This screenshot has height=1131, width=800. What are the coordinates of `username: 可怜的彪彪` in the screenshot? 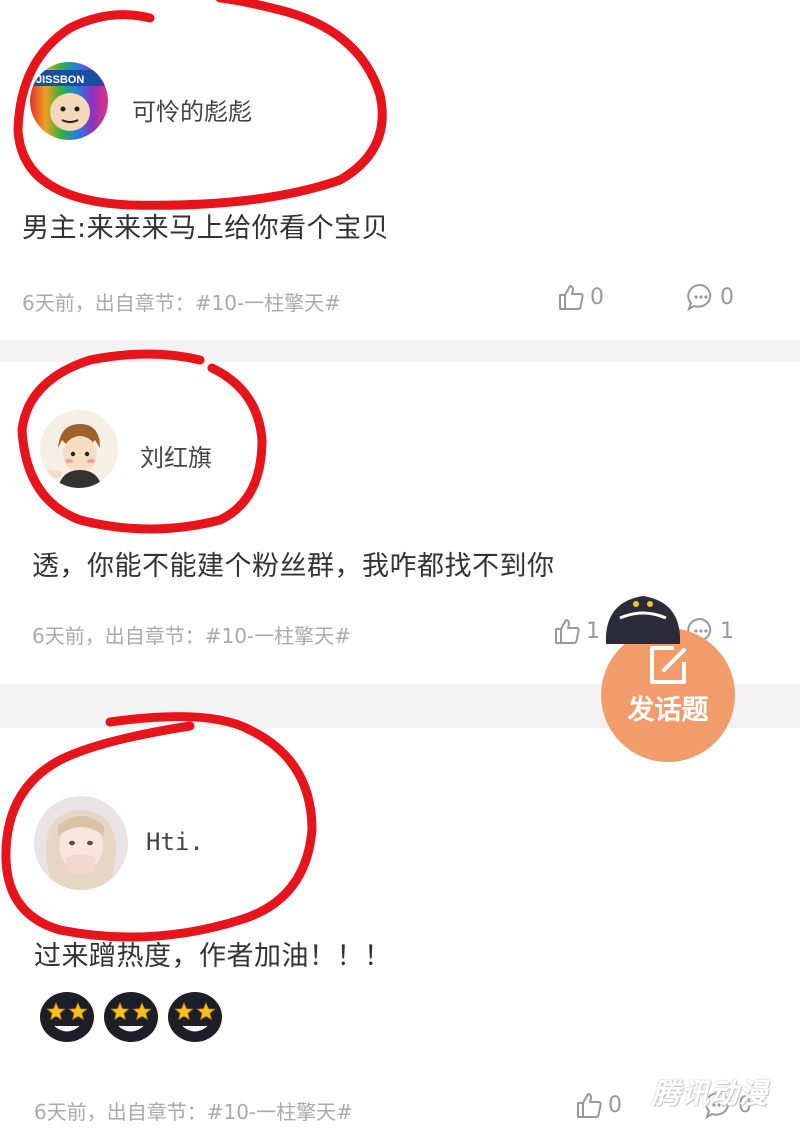 It's located at (192, 109).